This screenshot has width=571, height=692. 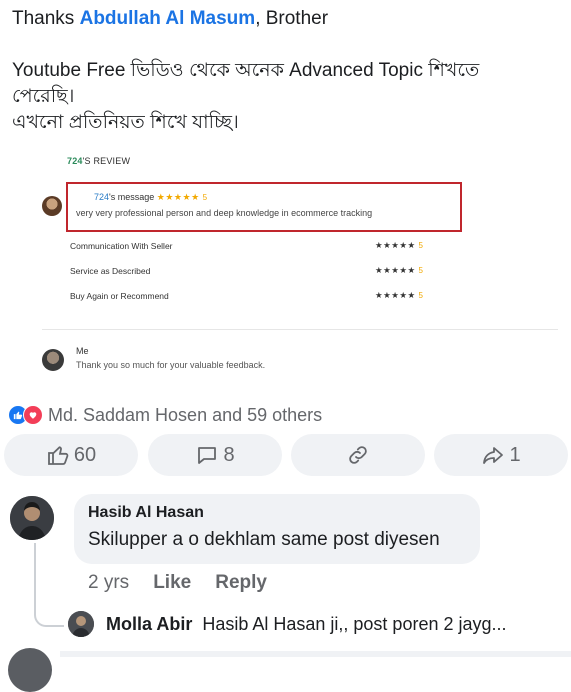 What do you see at coordinates (121, 246) in the screenshot?
I see `criteria-label-communication: Communication With Seller` at bounding box center [121, 246].